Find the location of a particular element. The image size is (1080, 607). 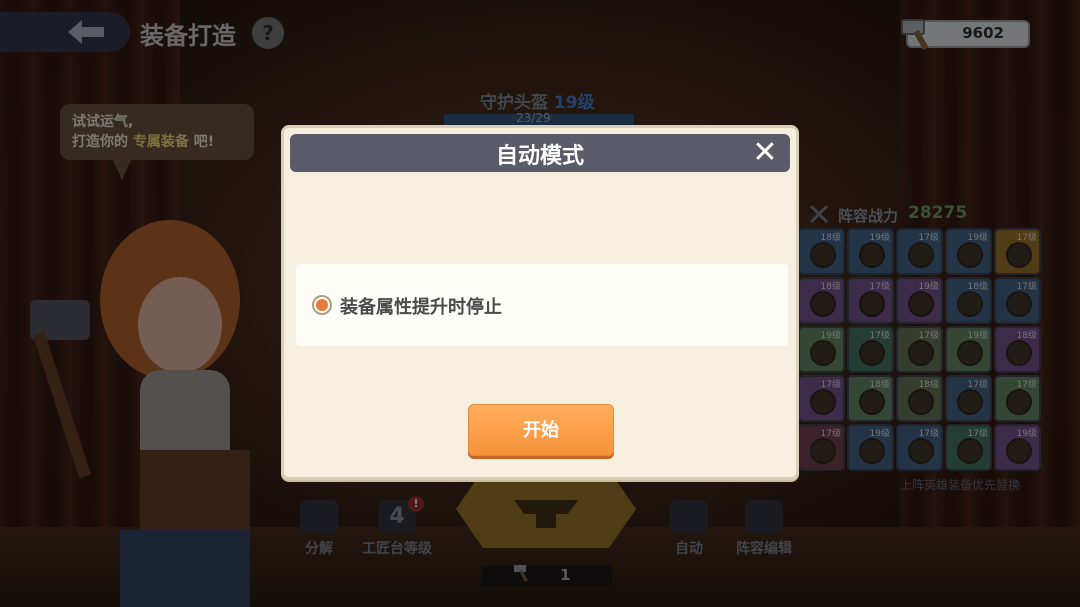

start-button: 开始 is located at coordinates (541, 430).